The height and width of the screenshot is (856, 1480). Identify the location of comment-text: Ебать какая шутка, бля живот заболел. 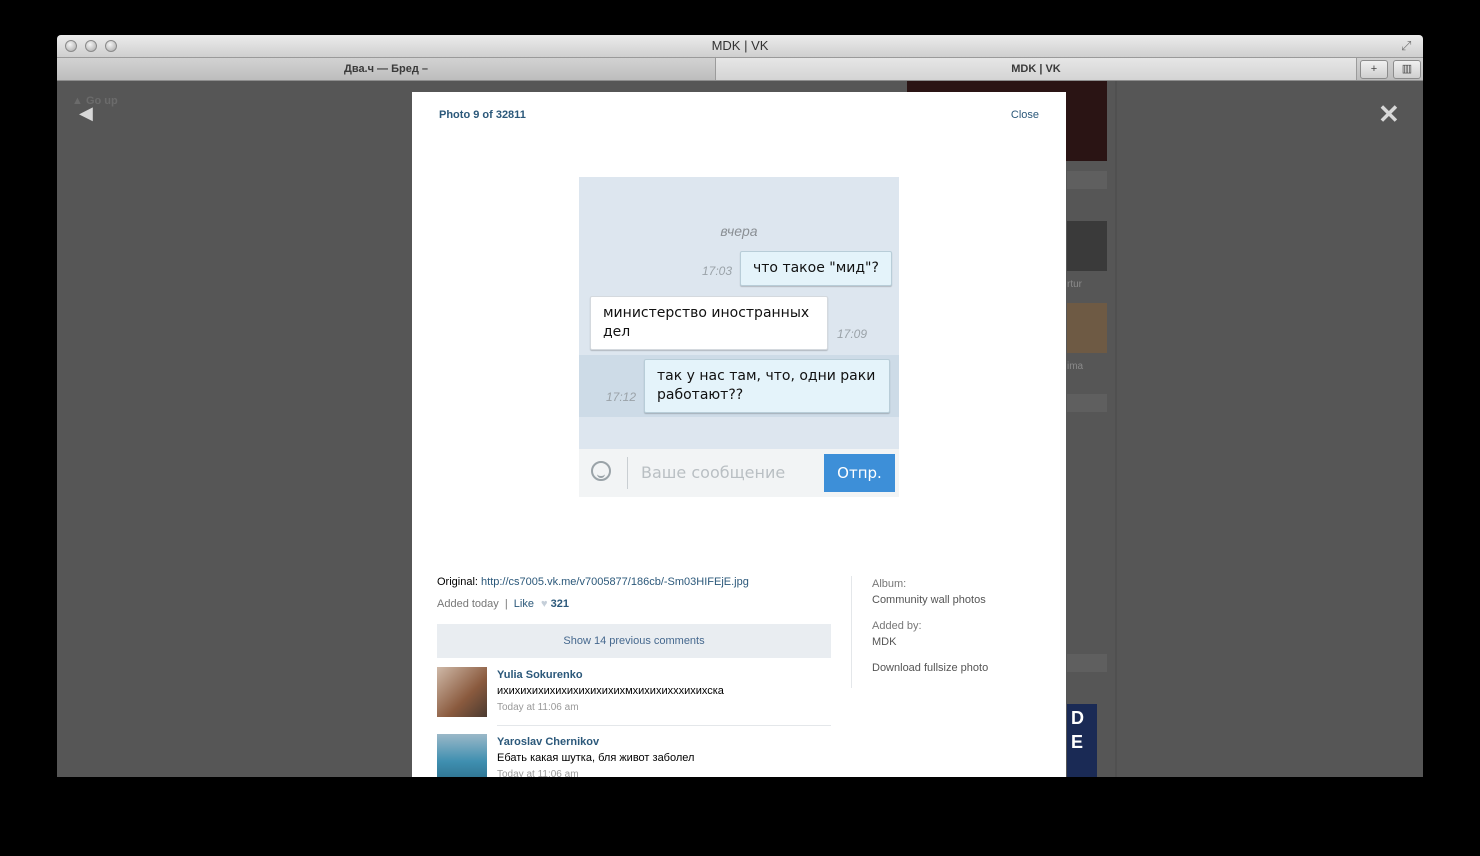
(596, 758).